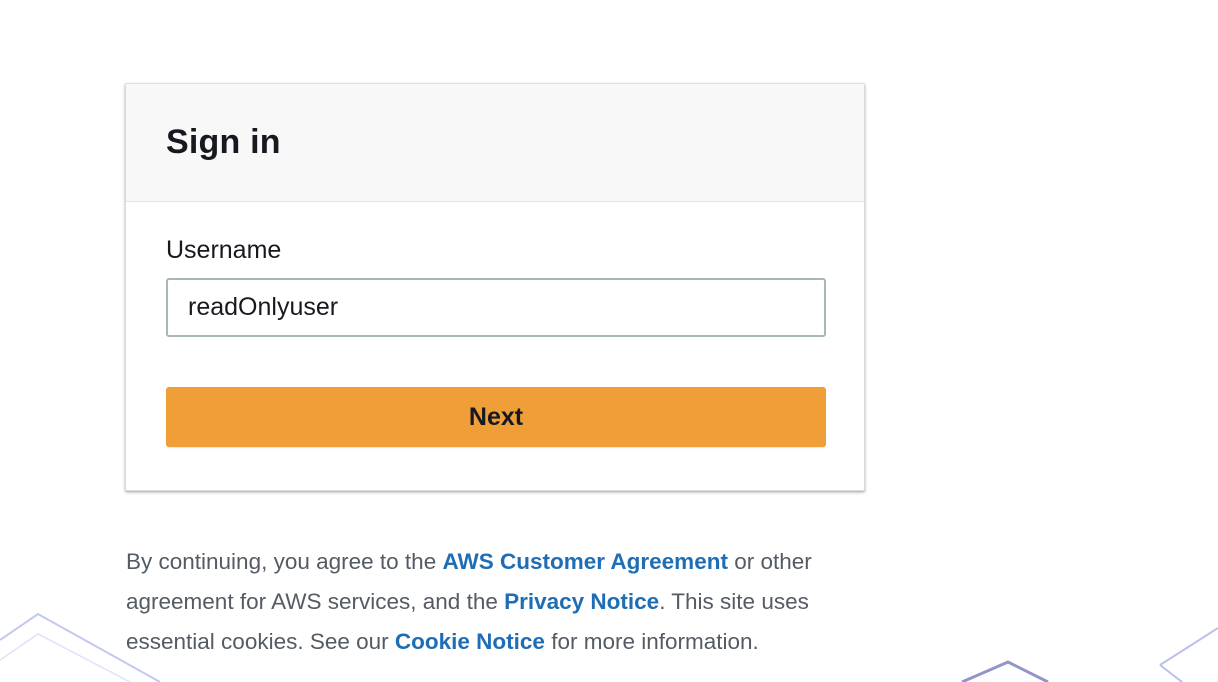  Describe the element at coordinates (224, 250) in the screenshot. I see `username-label: Username` at that location.